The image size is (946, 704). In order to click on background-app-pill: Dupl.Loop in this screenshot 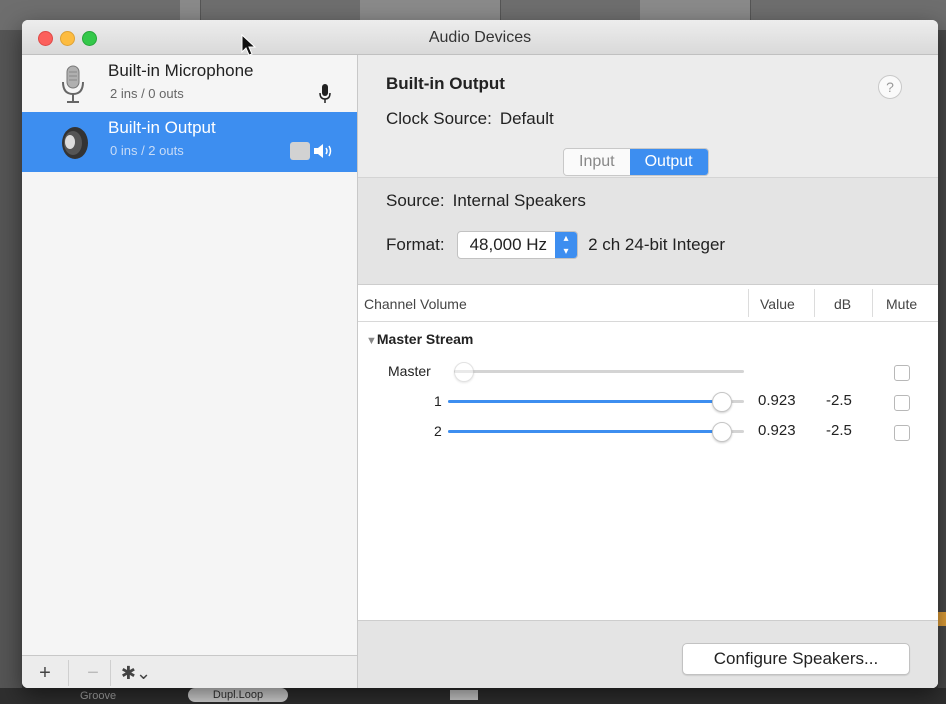, I will do `click(238, 695)`.